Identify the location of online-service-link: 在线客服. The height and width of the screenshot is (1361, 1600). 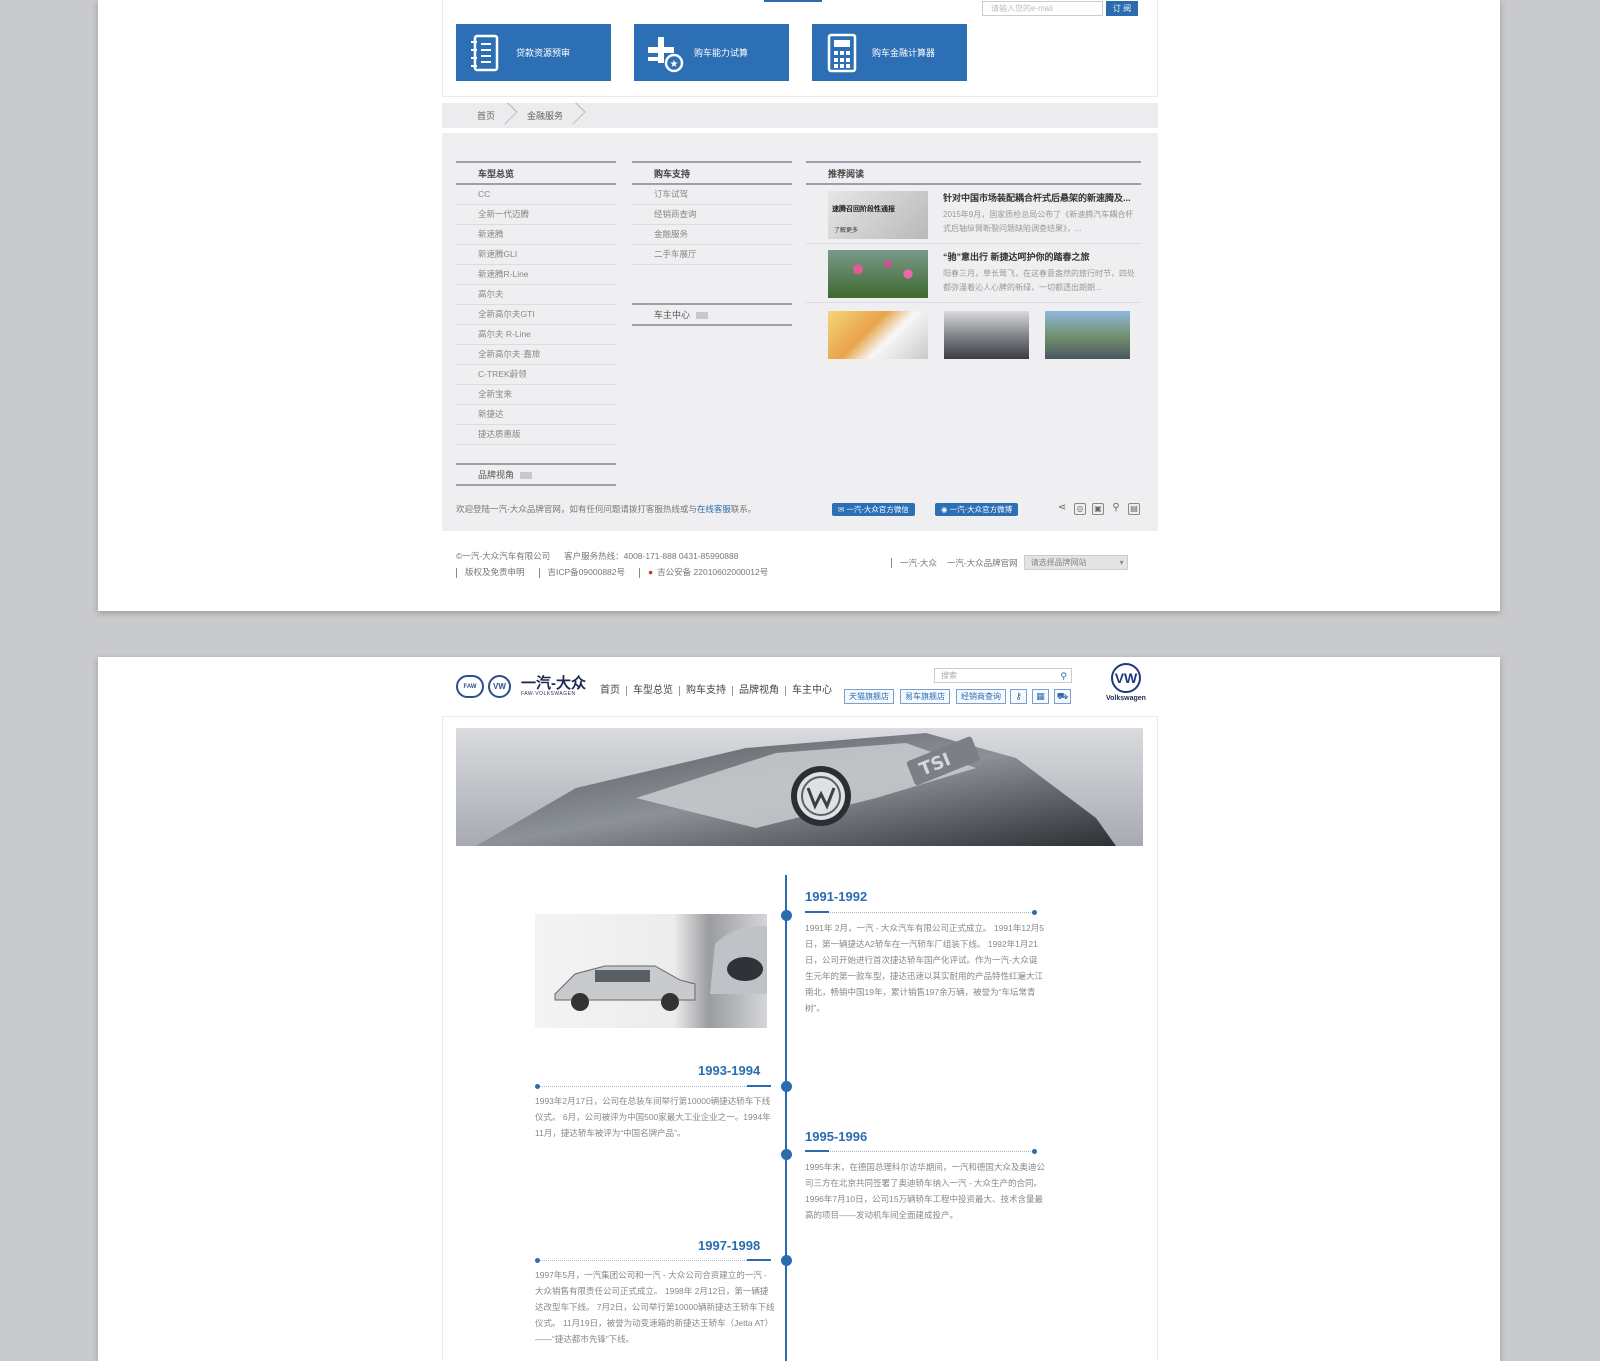
(714, 509).